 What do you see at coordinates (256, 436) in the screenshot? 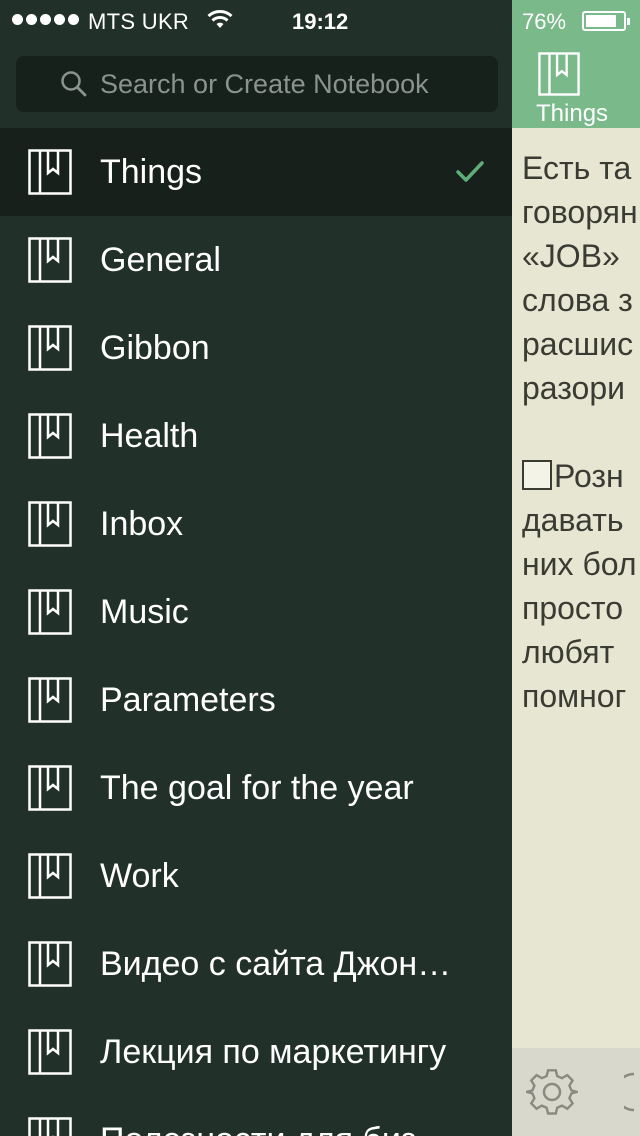
I see `notebook-item-health: Health` at bounding box center [256, 436].